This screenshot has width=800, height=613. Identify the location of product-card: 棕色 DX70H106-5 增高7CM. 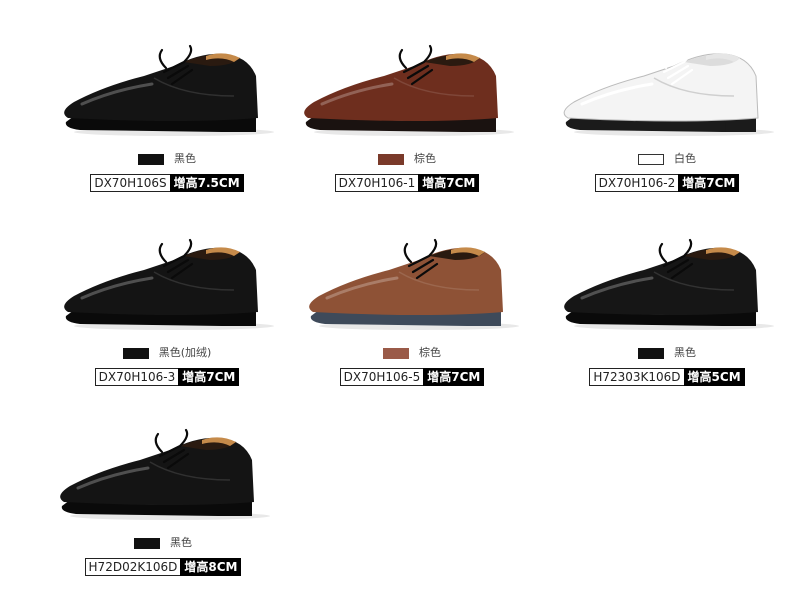
(412, 290).